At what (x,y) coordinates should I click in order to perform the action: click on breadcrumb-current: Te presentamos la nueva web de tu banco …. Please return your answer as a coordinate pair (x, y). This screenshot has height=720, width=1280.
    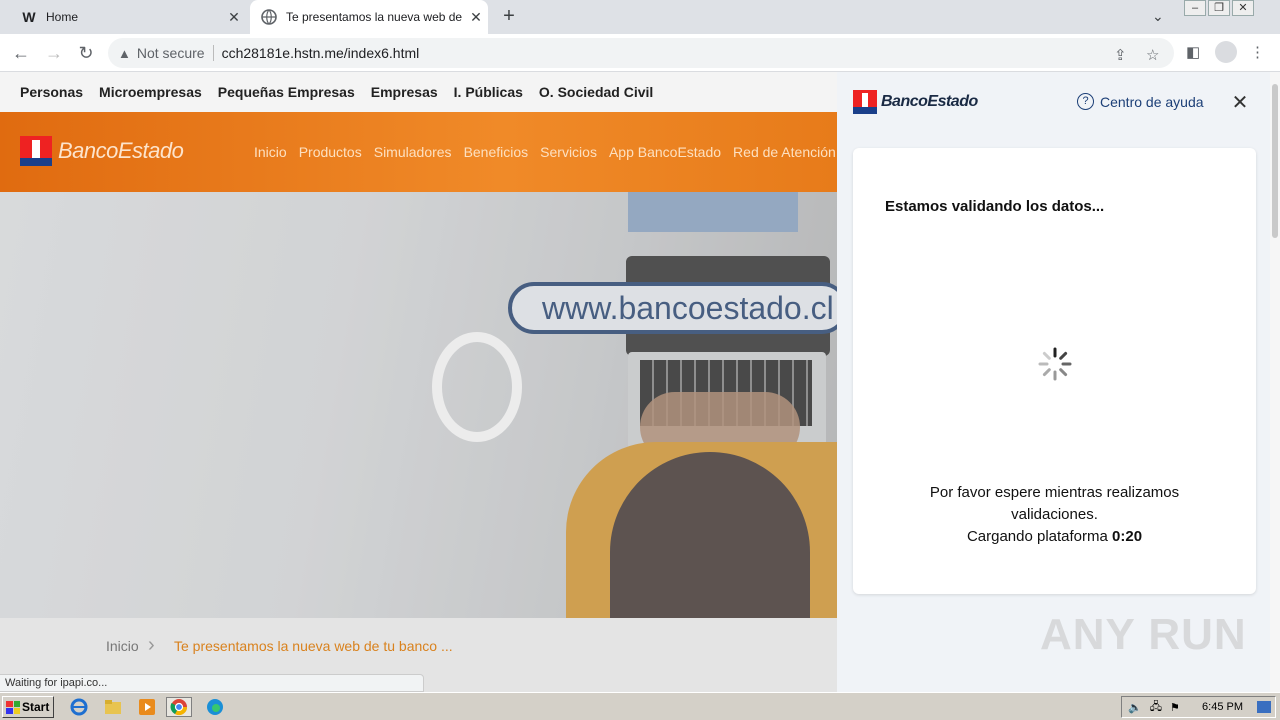
    Looking at the image, I should click on (313, 646).